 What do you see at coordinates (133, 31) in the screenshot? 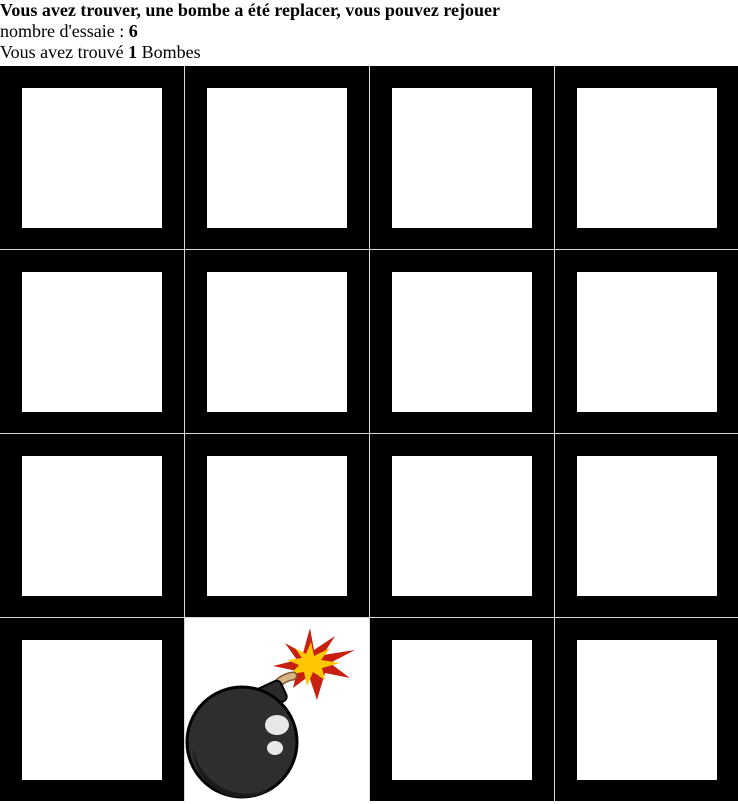
I see `attempts-value: 6` at bounding box center [133, 31].